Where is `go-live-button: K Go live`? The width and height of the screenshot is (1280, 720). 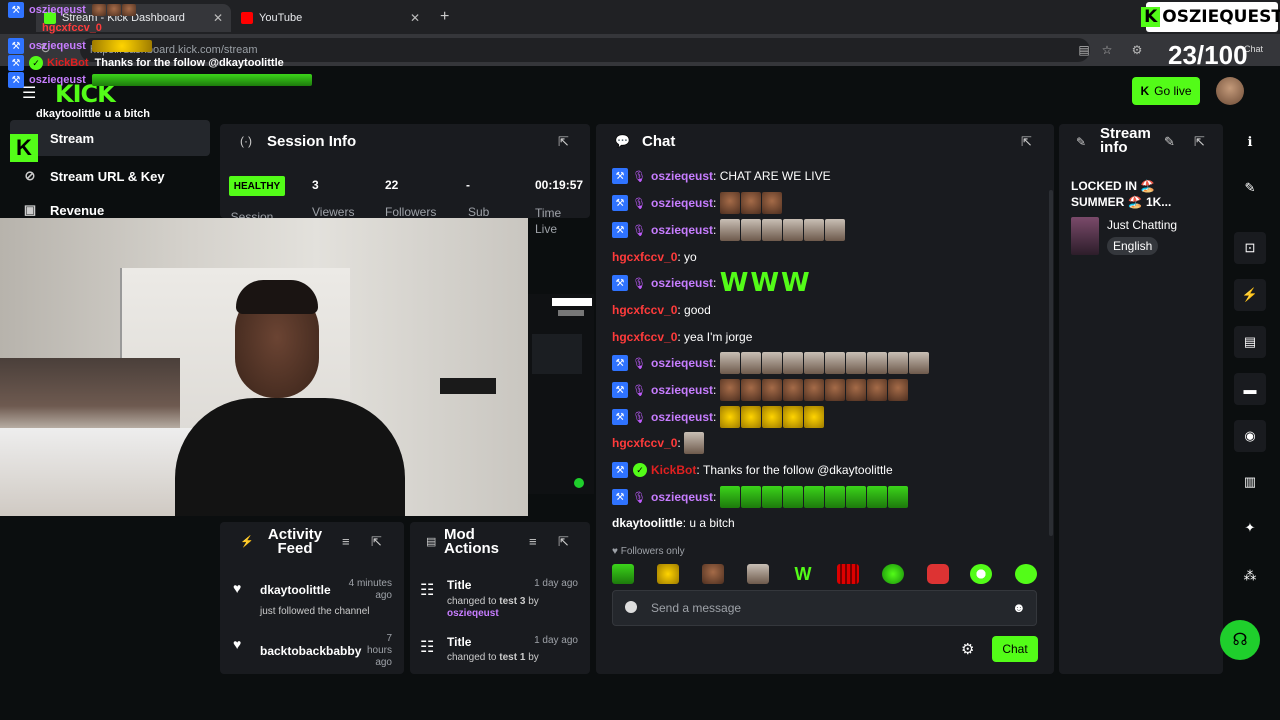 go-live-button: K Go live is located at coordinates (1166, 91).